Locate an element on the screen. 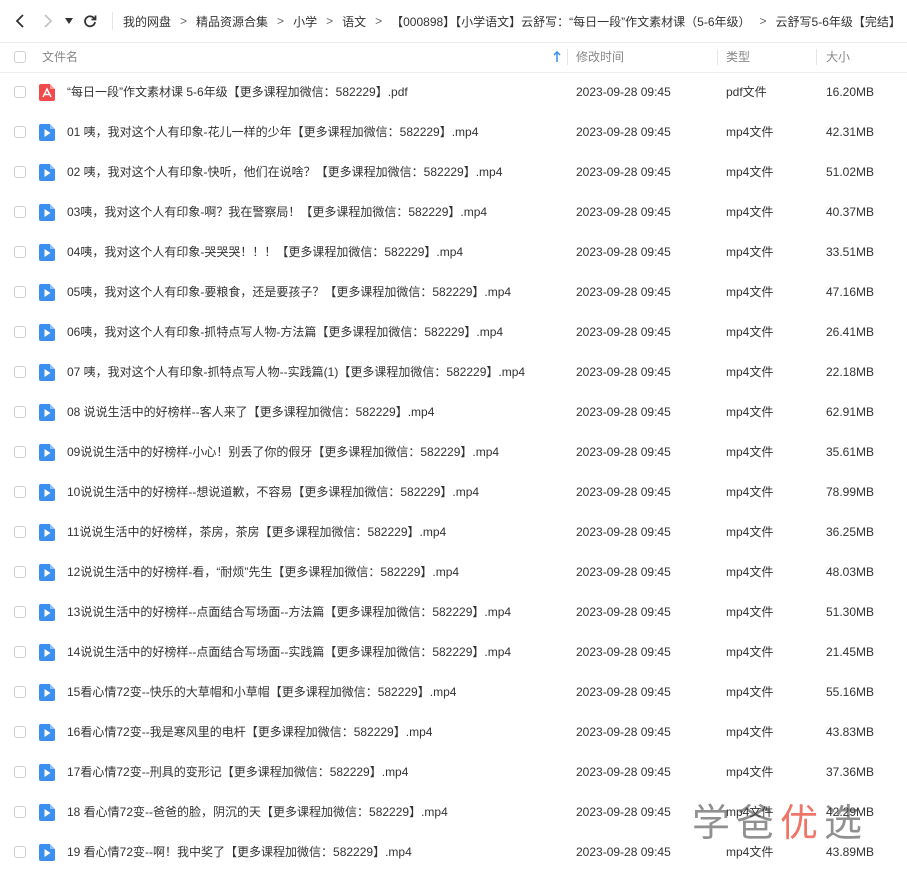 Image resolution: width=907 pixels, height=873 pixels. file-size: 51.02MB is located at coordinates (850, 172).